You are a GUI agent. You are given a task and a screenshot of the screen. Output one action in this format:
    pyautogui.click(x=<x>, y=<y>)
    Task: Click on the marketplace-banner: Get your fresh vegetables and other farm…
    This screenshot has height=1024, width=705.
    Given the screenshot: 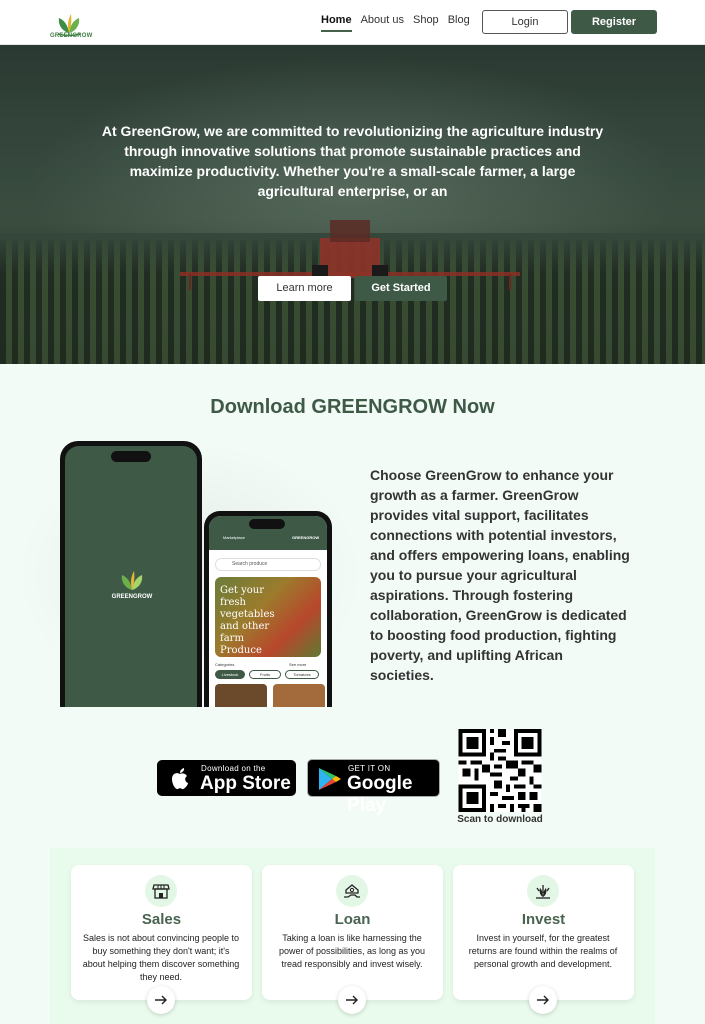 What is the action you would take?
    pyautogui.click(x=268, y=617)
    